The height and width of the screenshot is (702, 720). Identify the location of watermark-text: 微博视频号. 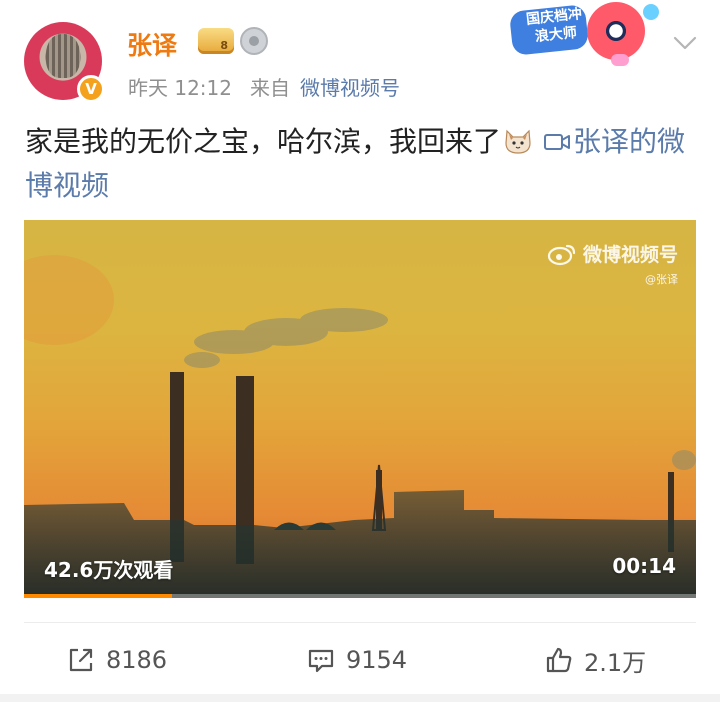
(630, 255).